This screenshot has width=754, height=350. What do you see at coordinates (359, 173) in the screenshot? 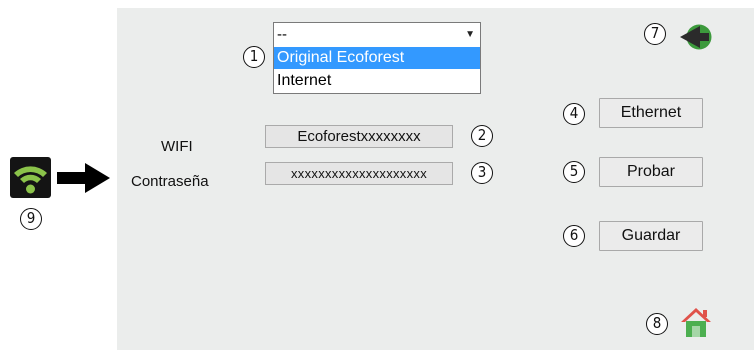
I see `password-field: xxxxxxxxxxxxxxxxxxxx` at bounding box center [359, 173].